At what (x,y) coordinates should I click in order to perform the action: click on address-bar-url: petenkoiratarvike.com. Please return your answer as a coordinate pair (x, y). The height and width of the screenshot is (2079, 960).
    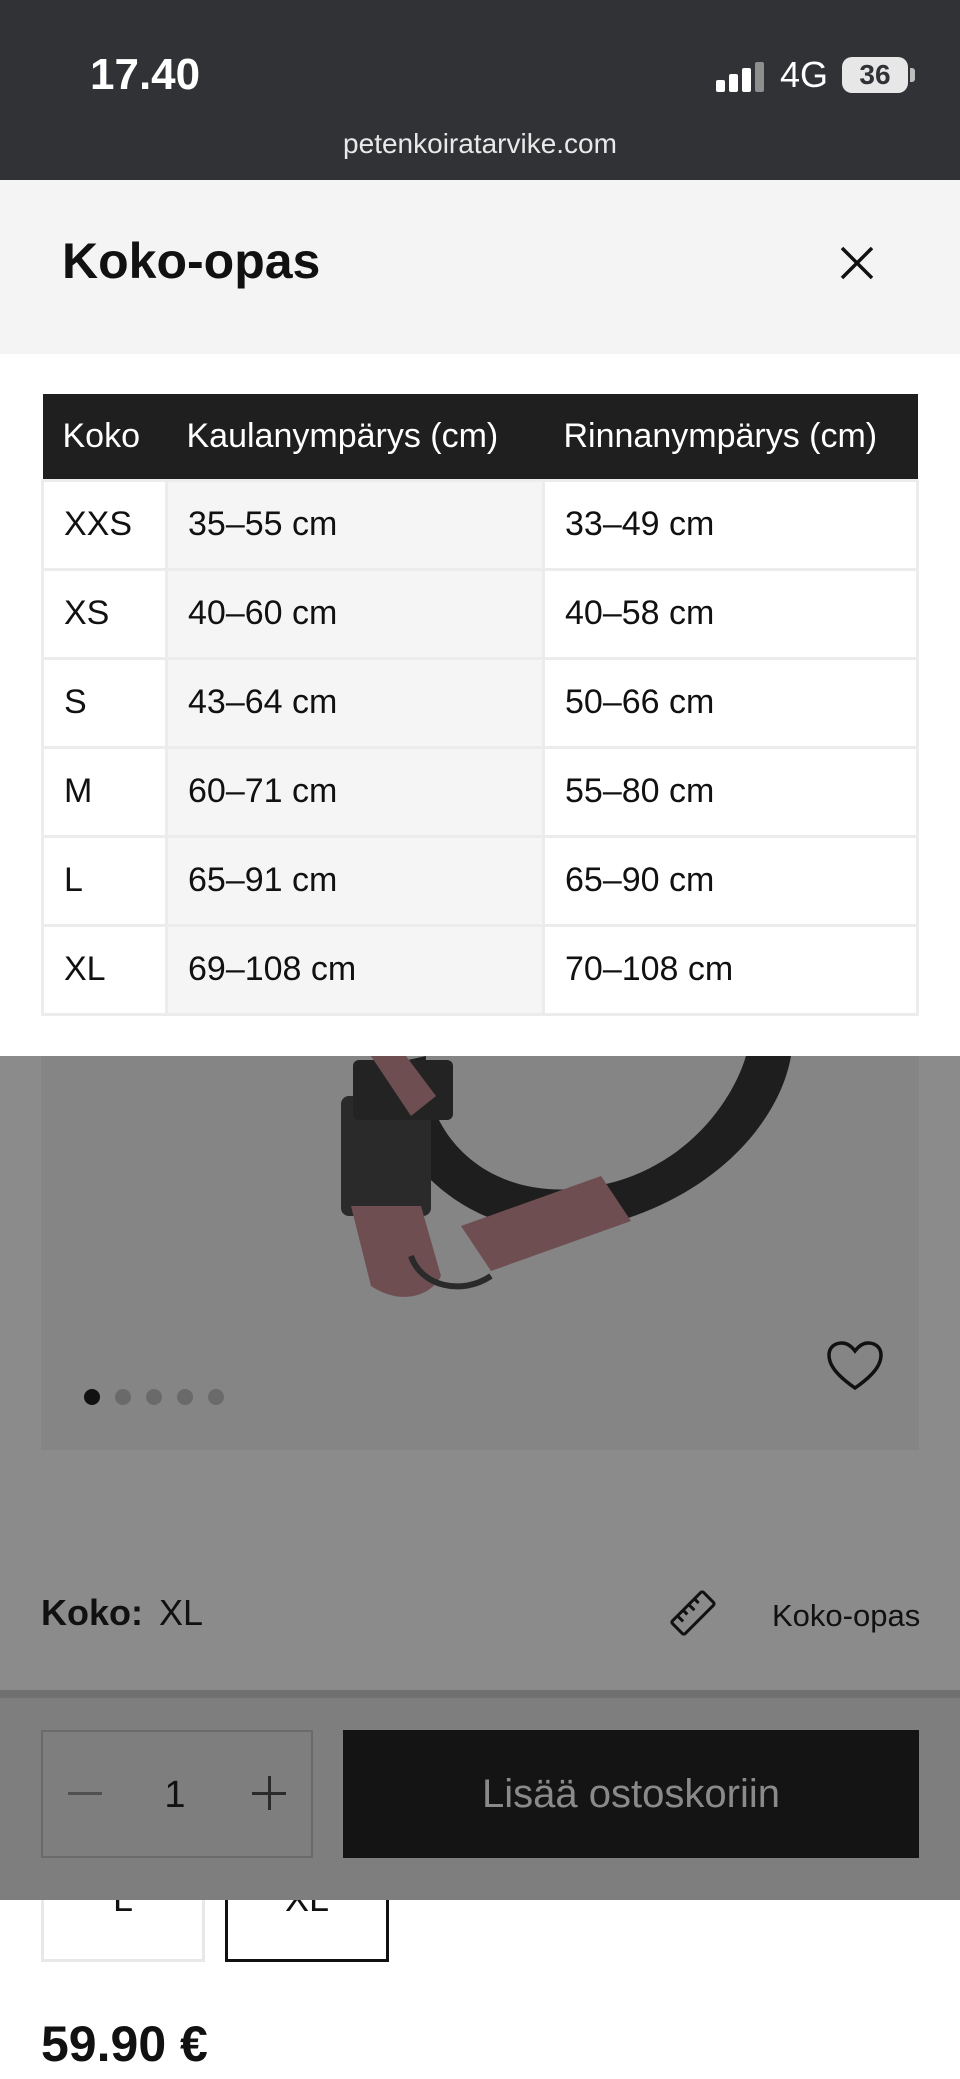
    Looking at the image, I should click on (480, 144).